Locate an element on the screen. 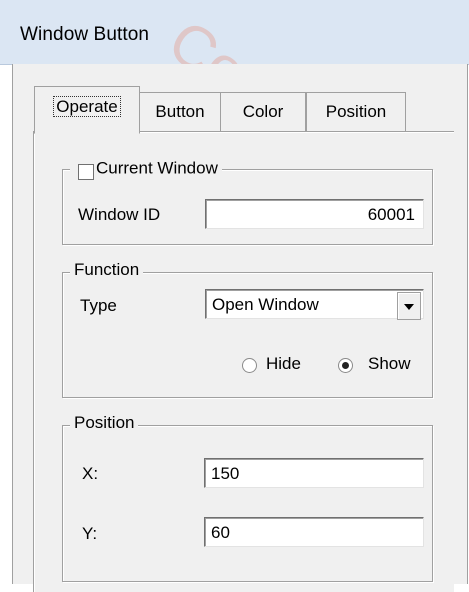  function-legend: Function is located at coordinates (107, 270).